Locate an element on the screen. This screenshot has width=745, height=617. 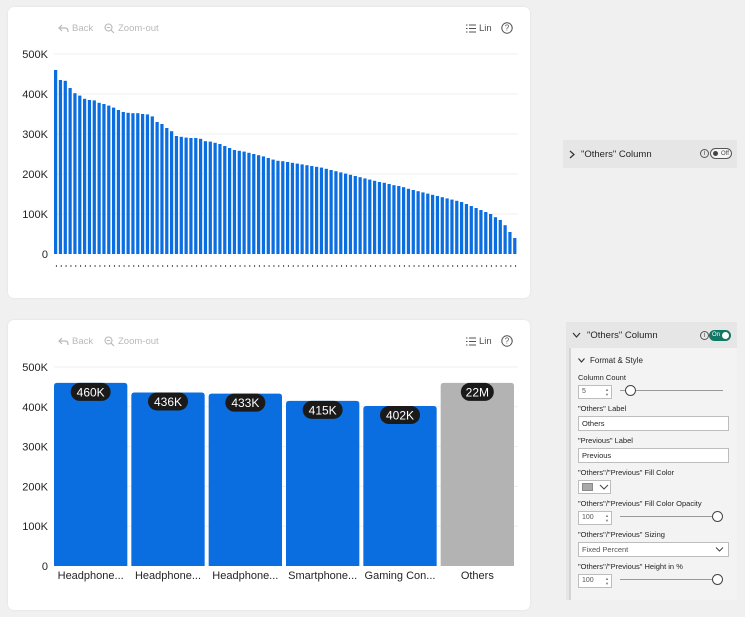
opacity-slider is located at coordinates (671, 517).